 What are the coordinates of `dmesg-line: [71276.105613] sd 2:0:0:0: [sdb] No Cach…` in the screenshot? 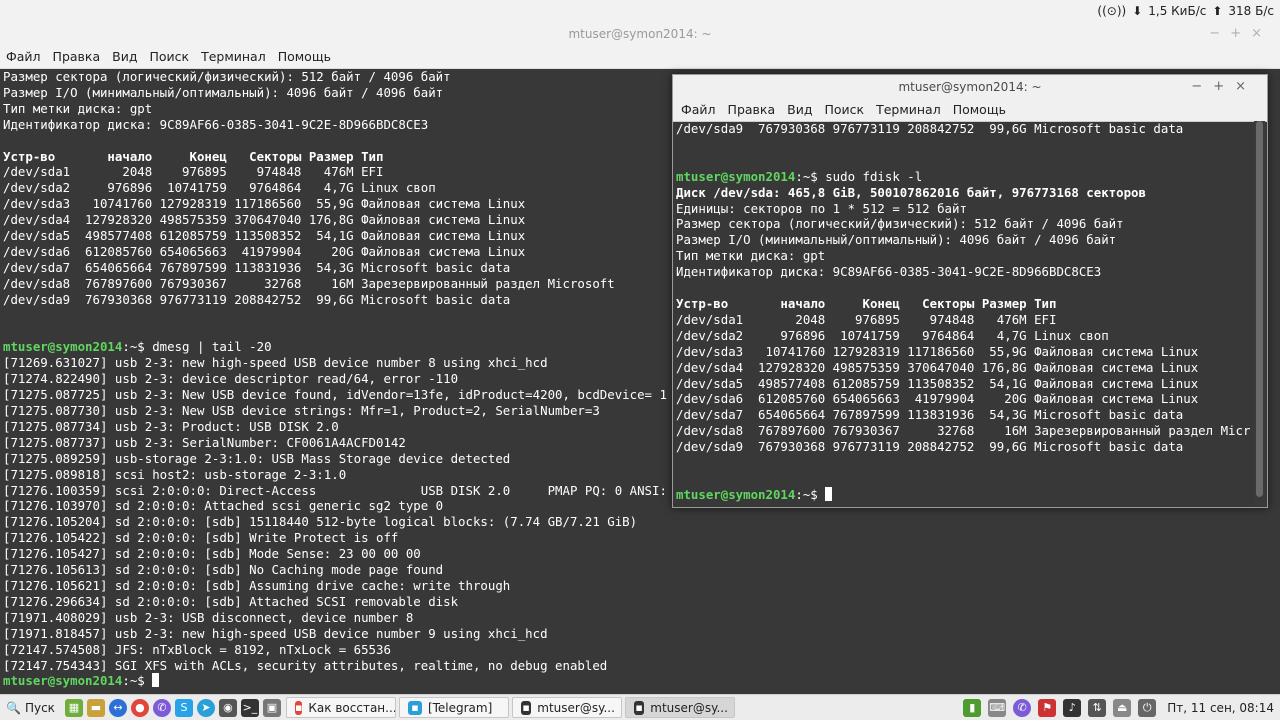 It's located at (223, 570).